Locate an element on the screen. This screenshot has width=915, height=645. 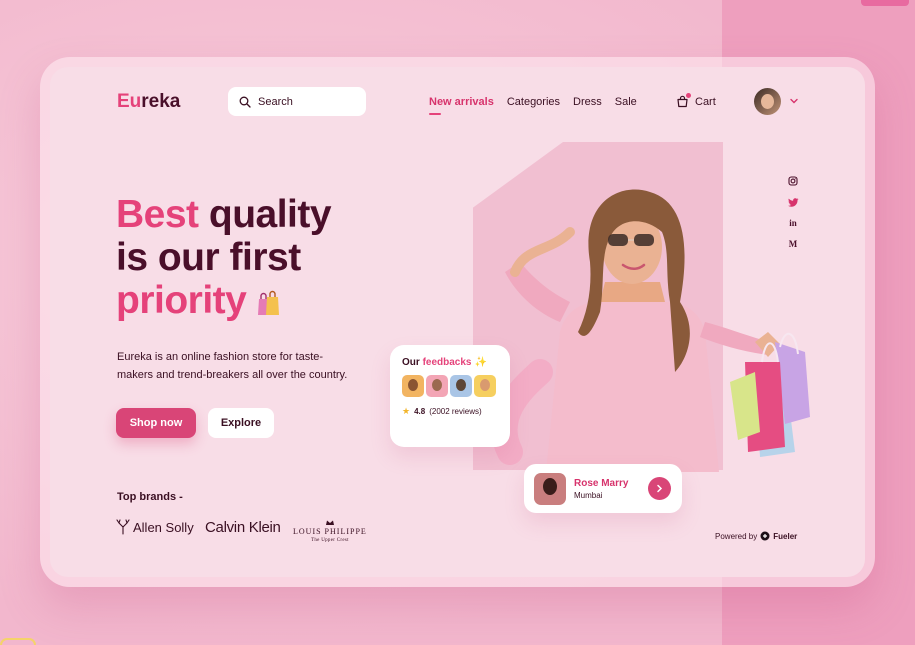
feedback-title: Our feedbacks ✨ is located at coordinates (450, 362).